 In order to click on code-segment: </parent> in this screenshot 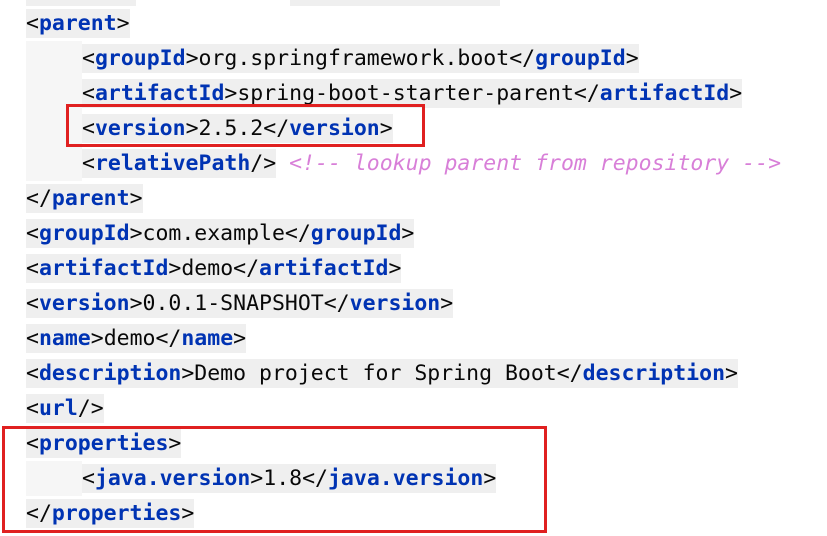, I will do `click(84, 198)`.